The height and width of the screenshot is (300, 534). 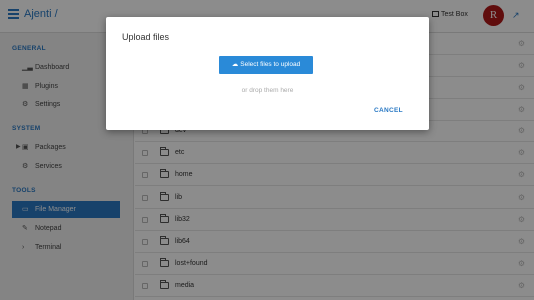 I want to click on cancel-button: CANCEL, so click(x=388, y=110).